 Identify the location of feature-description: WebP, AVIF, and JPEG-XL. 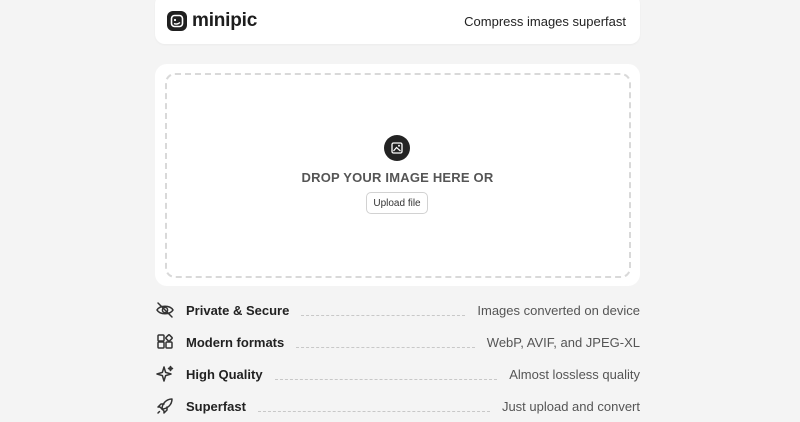
(563, 342).